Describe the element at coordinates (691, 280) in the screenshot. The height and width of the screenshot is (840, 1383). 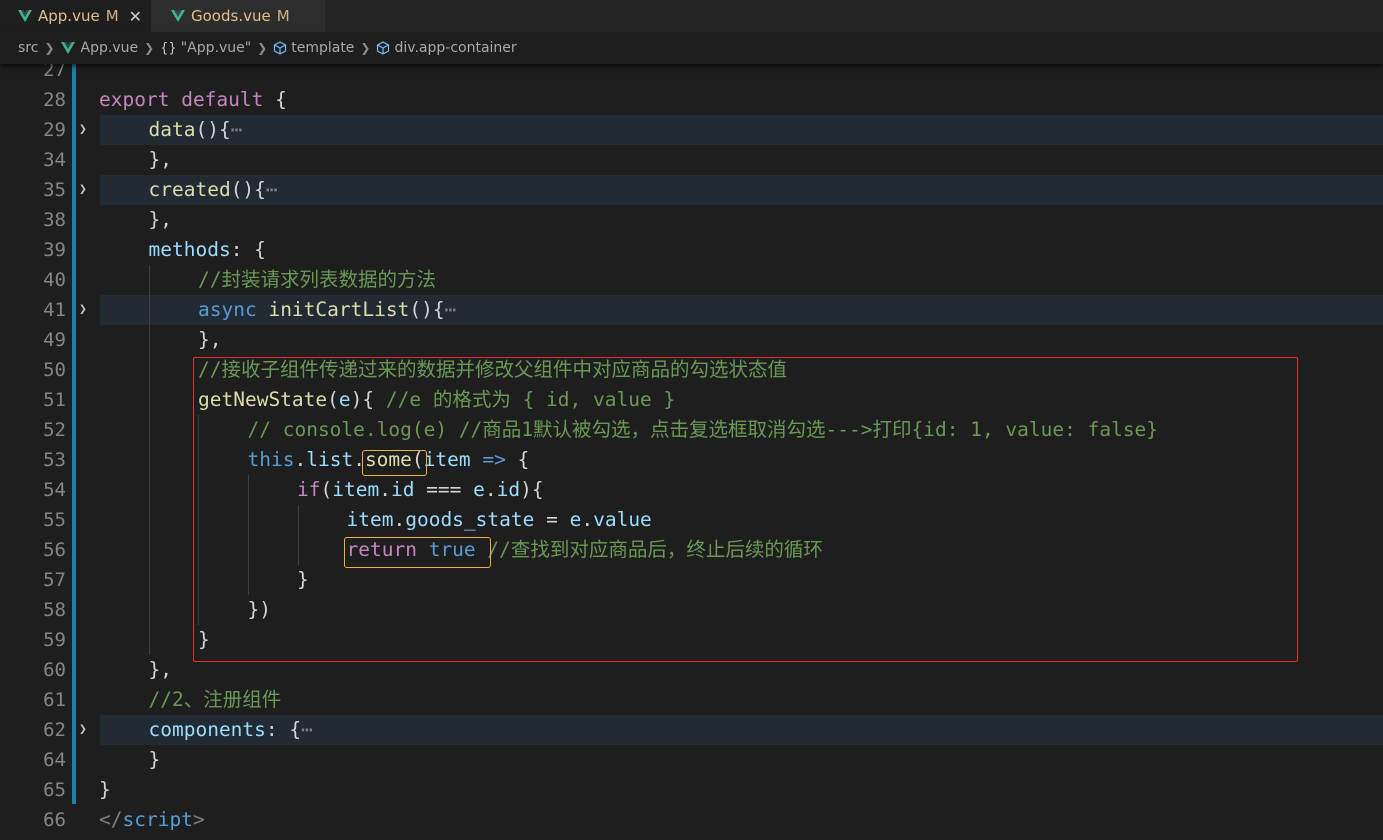
I see `code-line: 40 //封装请求列表数据的方法` at that location.